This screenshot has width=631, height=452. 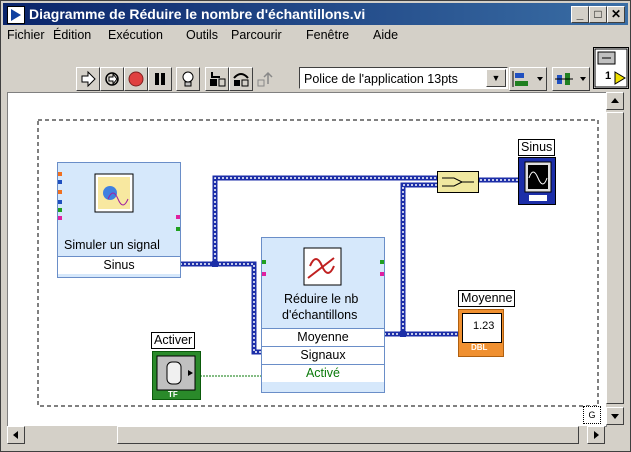 I want to click on horizontal-scroll-thumb, so click(x=348, y=435).